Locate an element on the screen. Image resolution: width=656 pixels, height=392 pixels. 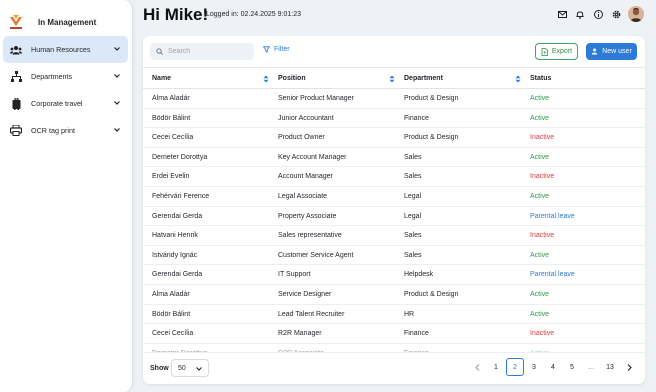
page-button: 2 is located at coordinates (515, 367).